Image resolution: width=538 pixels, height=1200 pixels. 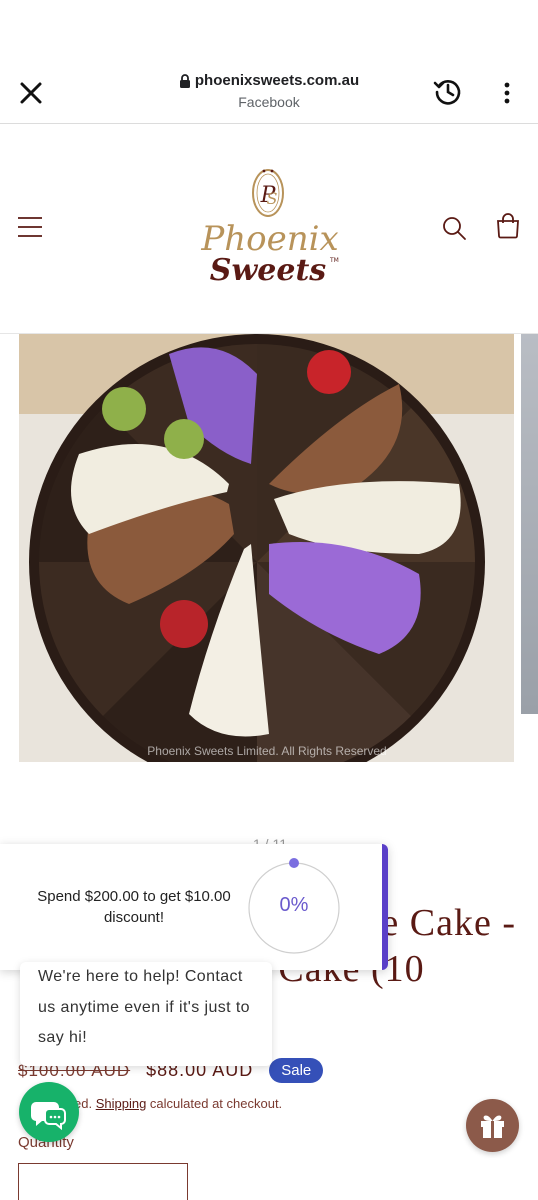 I want to click on cart-icon, so click(x=508, y=226).